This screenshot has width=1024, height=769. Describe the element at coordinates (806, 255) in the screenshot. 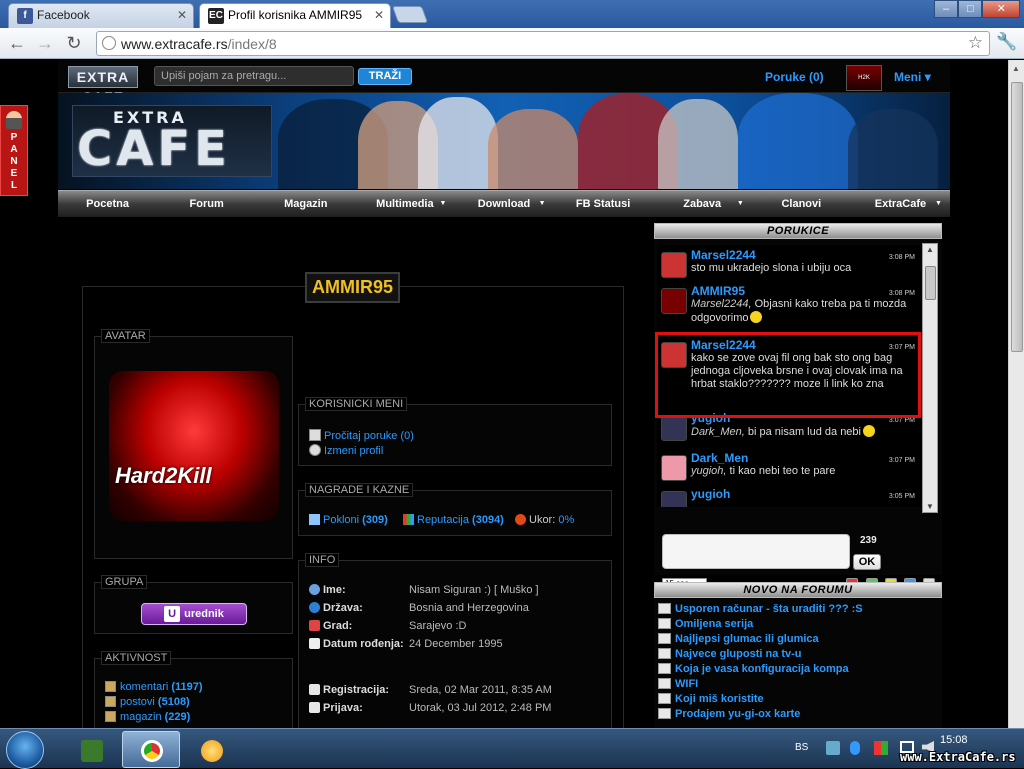

I see `shout-author: Marsel2244` at that location.